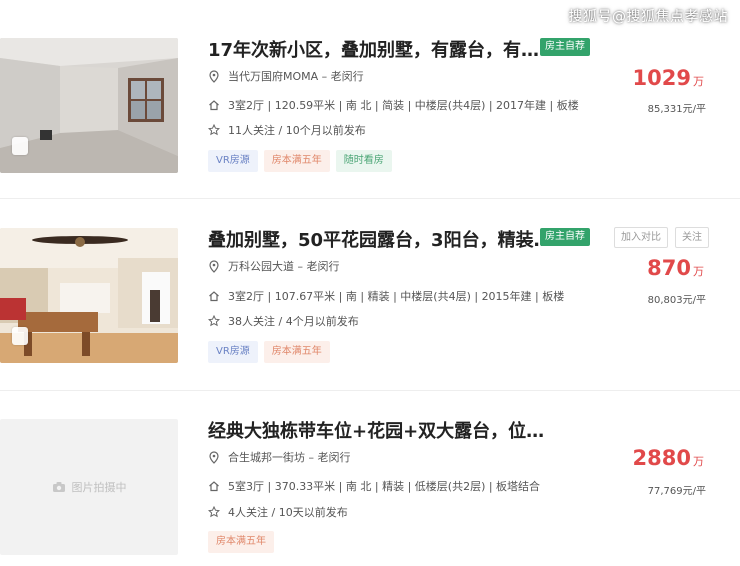 This screenshot has height=566, width=740. I want to click on vr-tag-icon, so click(20, 336).